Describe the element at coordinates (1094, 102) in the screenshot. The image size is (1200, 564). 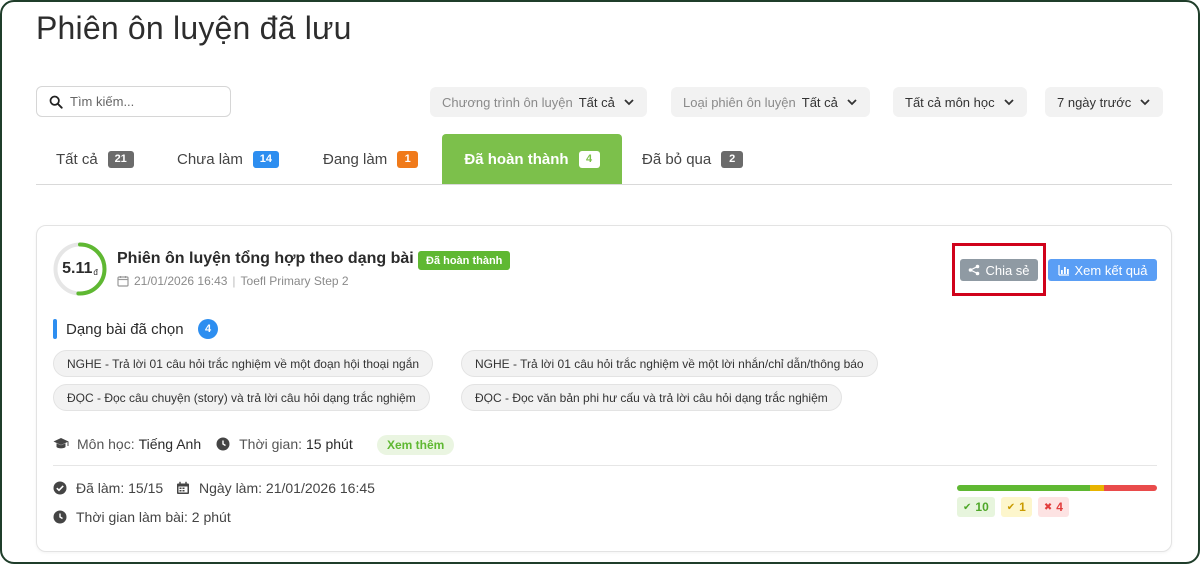
I see `filter-date-range-value: 7 ngày trước` at that location.